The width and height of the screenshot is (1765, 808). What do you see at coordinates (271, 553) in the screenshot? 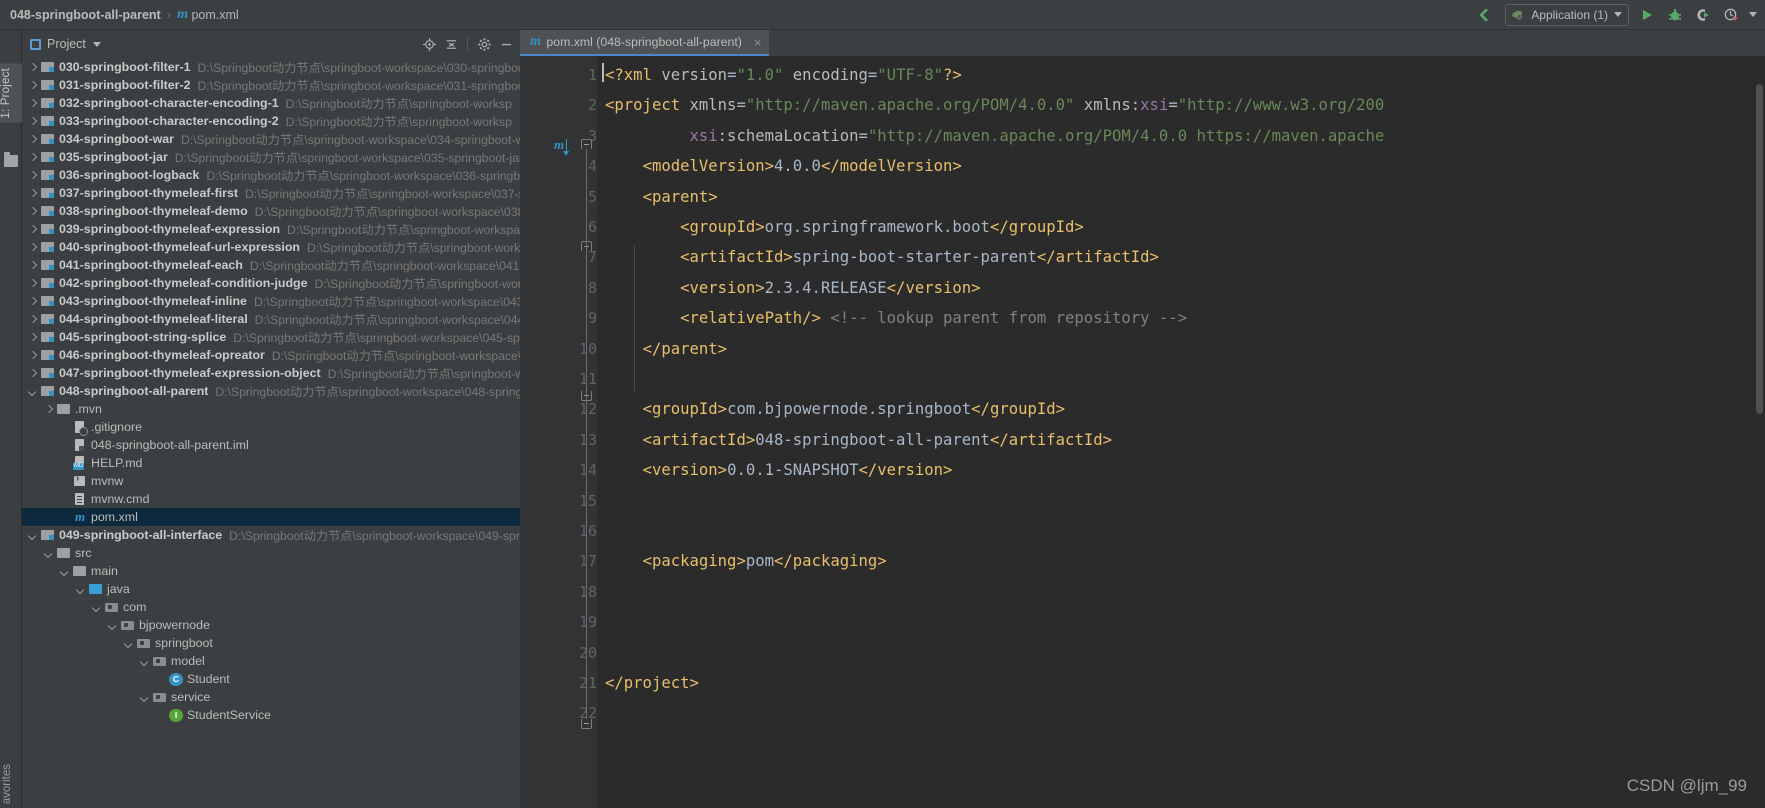
I see `tree-item-src: src` at bounding box center [271, 553].